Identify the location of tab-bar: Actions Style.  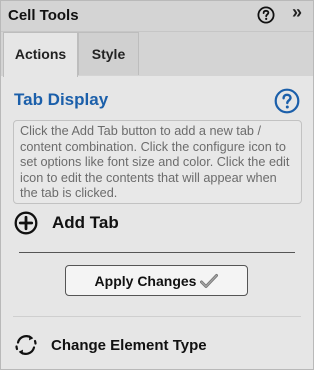
(157, 54).